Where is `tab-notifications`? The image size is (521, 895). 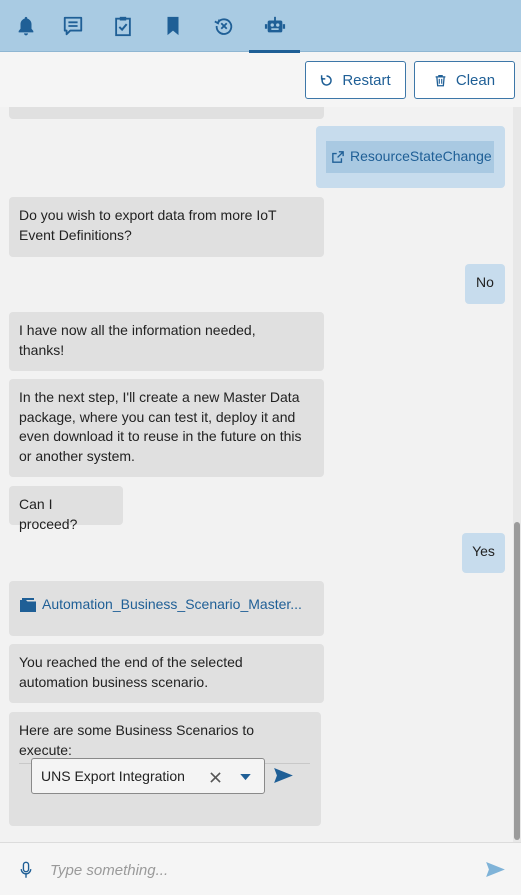
tab-notifications is located at coordinates (25, 26).